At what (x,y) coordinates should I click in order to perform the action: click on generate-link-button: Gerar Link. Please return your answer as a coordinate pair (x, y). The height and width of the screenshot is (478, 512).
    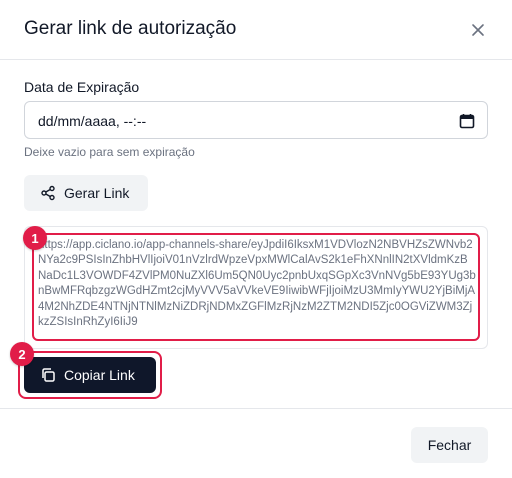
    Looking at the image, I should click on (86, 193).